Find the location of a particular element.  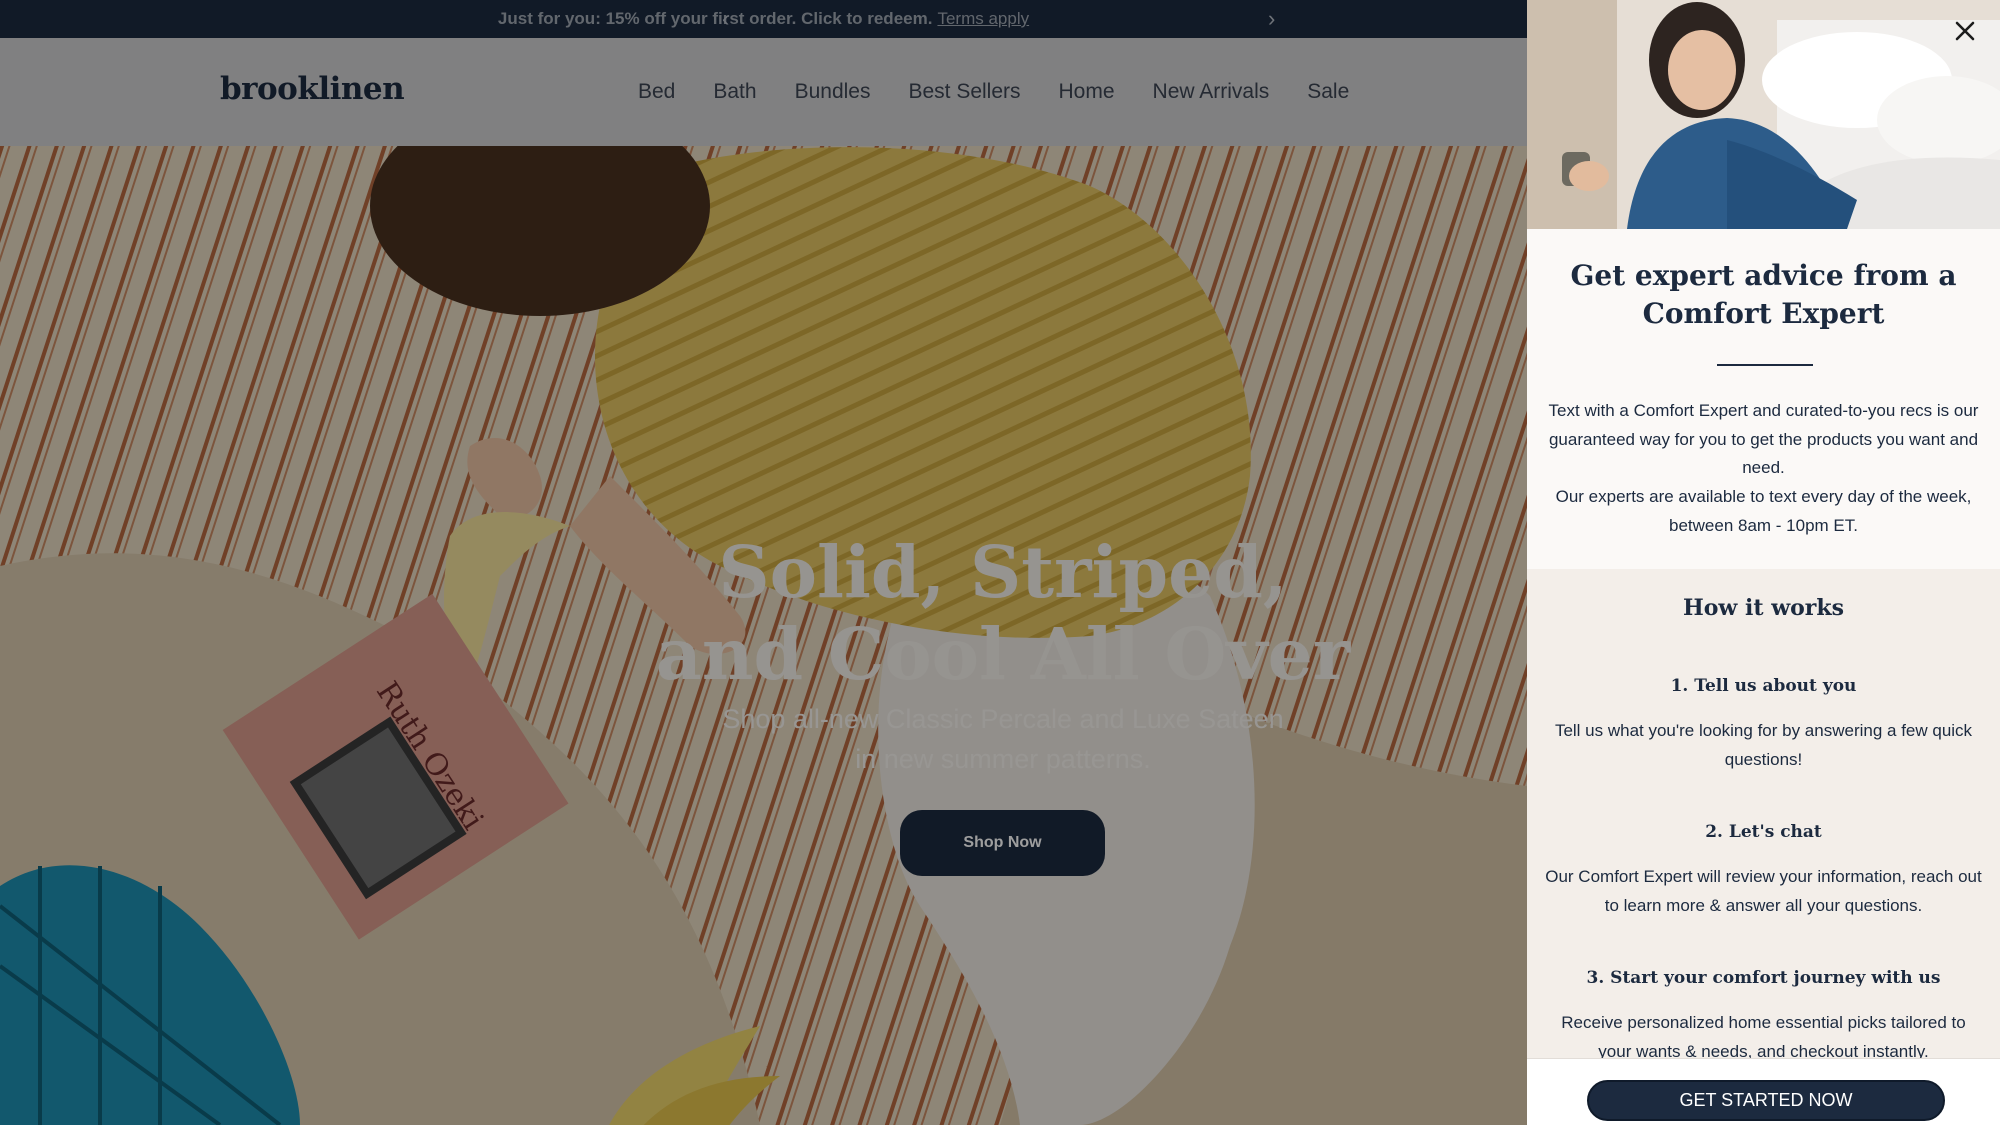

step-3-title: 3. Start your comfort journey with us is located at coordinates (1763, 978).